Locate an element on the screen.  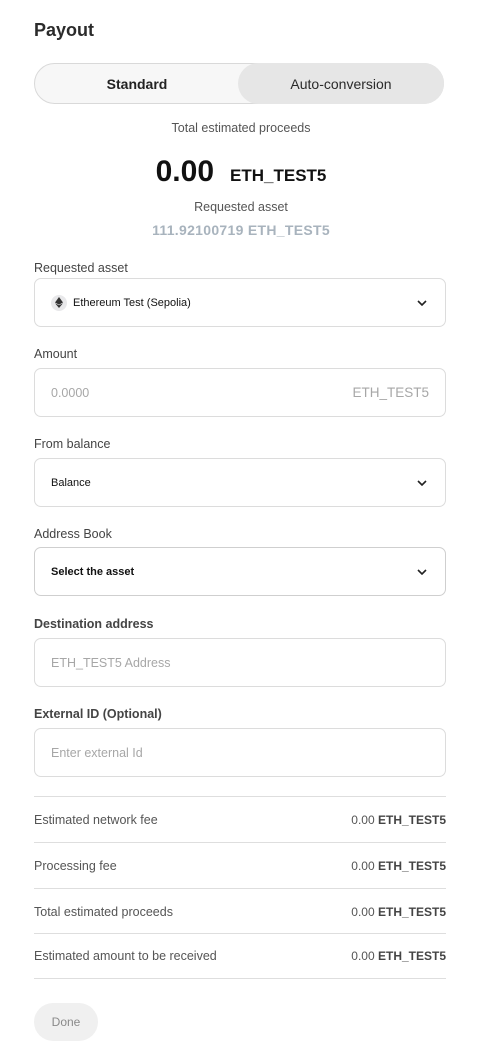
total-estimated-proceeds-label: Total estimated proceeds is located at coordinates (241, 128).